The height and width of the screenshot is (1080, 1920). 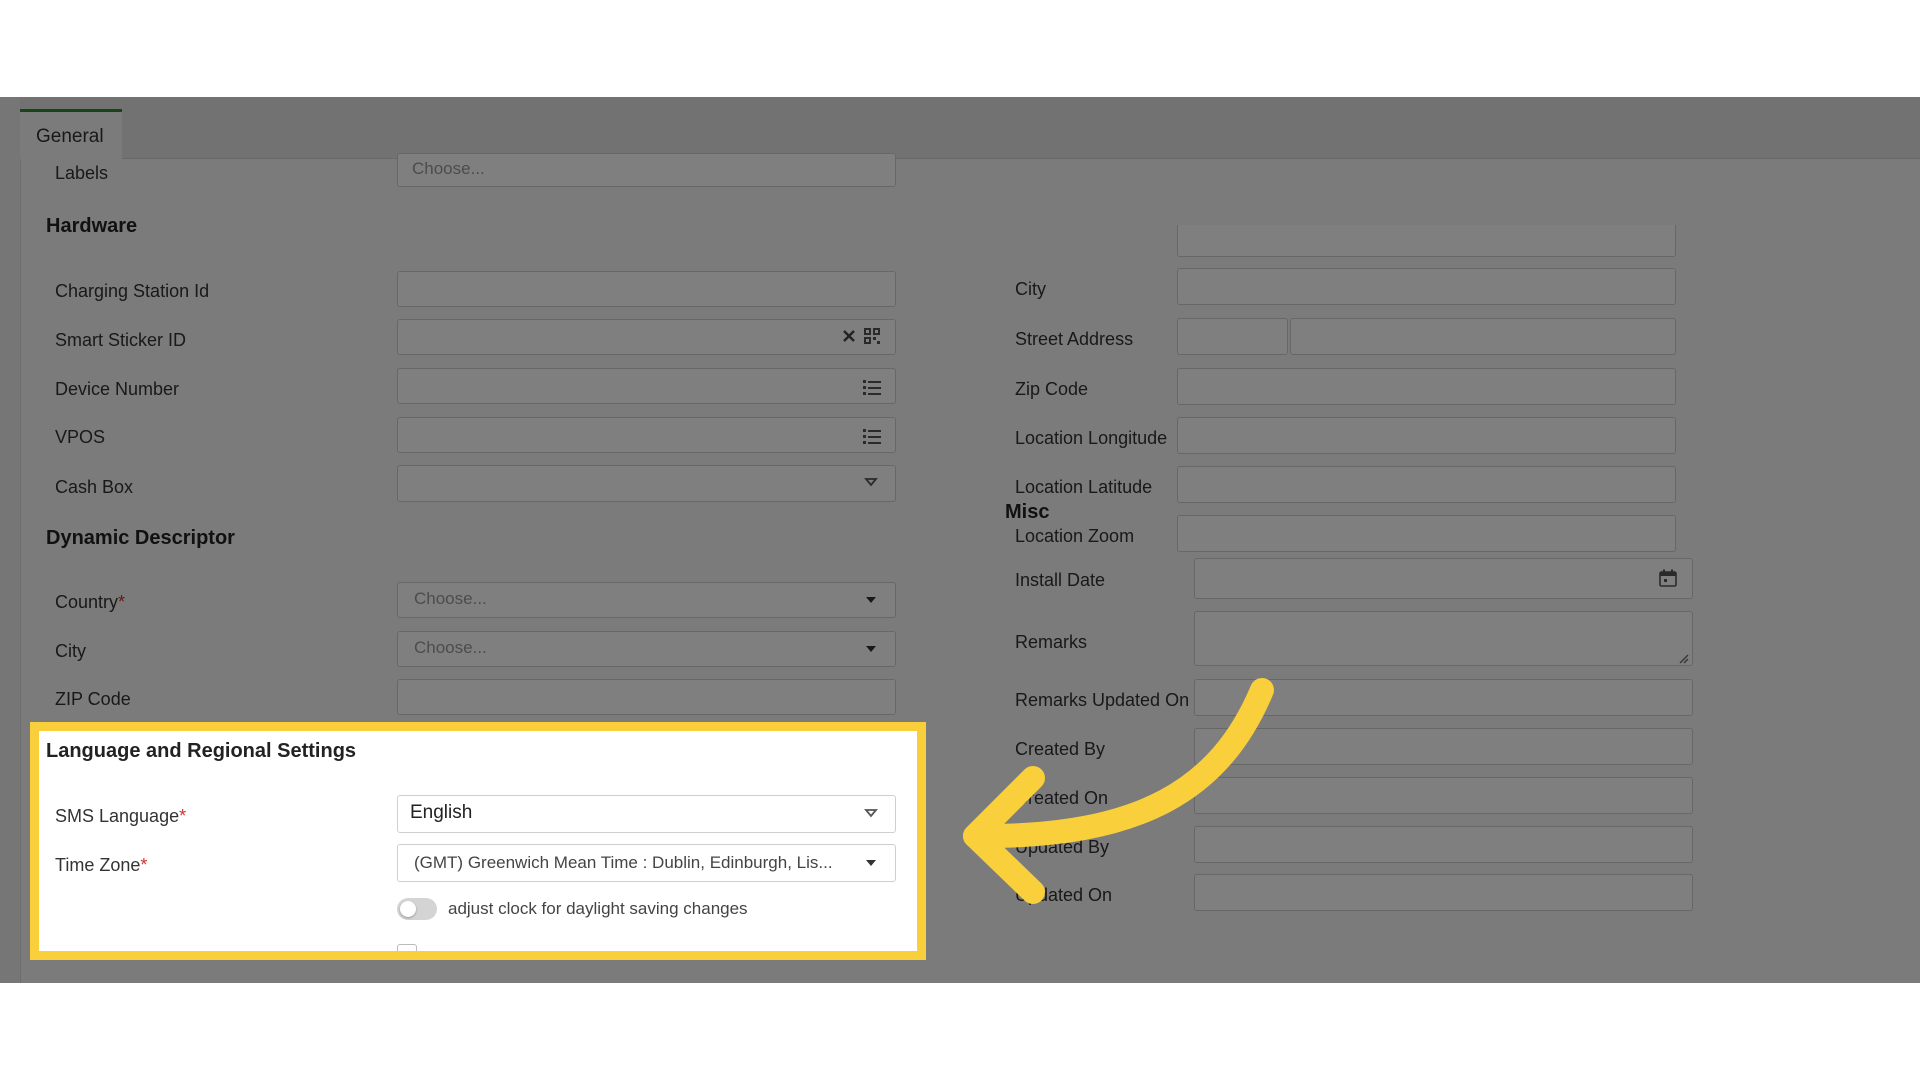 I want to click on arrow-shaft, so click(x=1118, y=763).